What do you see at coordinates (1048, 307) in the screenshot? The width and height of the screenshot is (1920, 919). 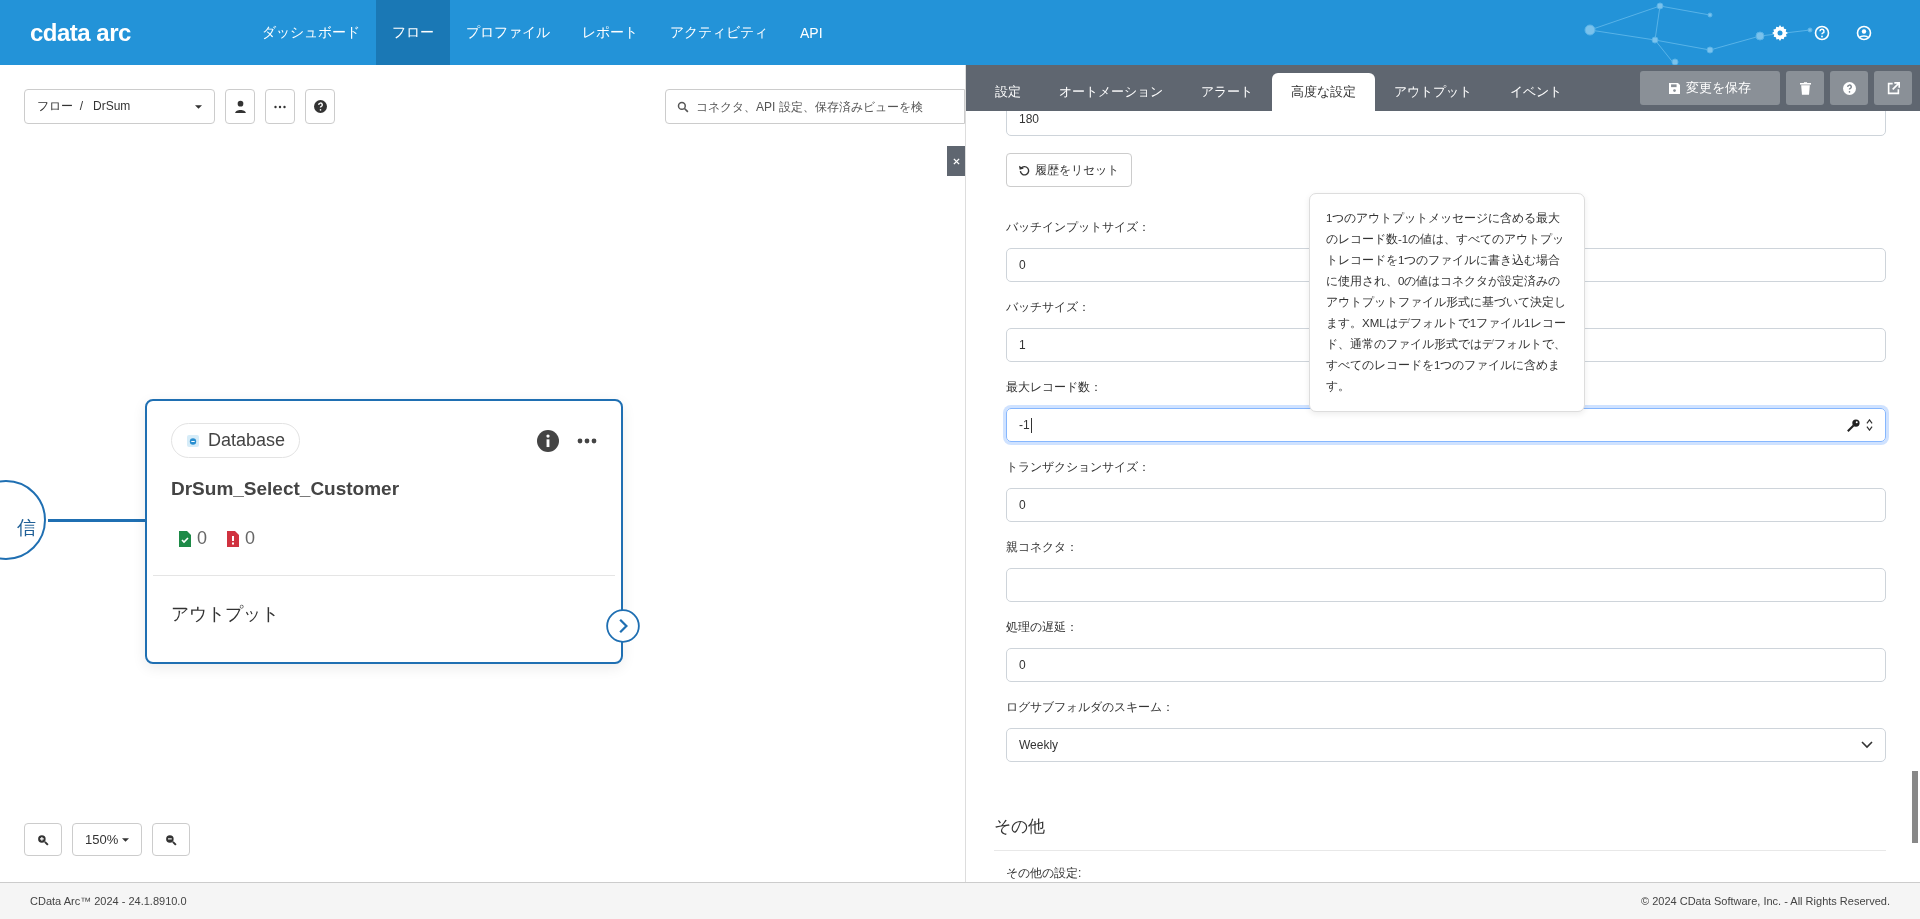 I see `field-label: バッチサイズ：` at bounding box center [1048, 307].